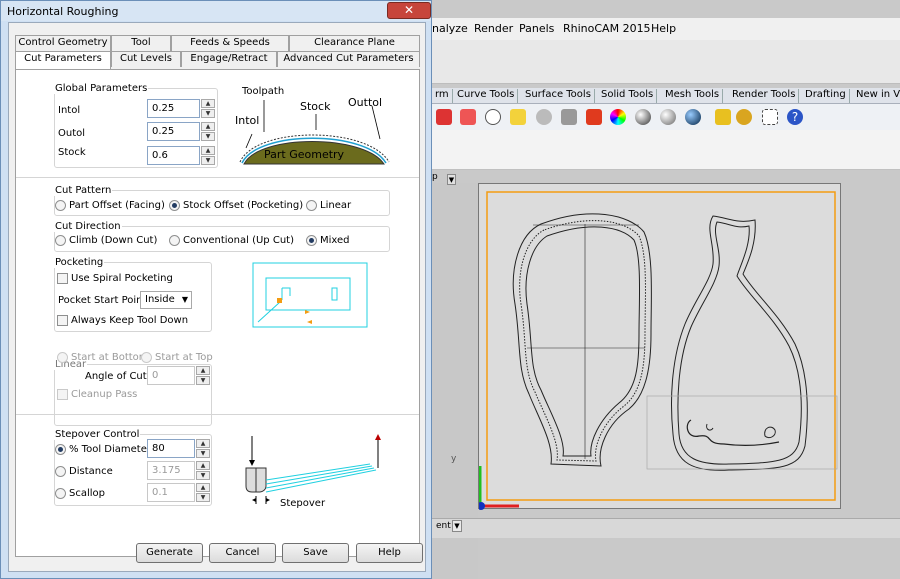  Describe the element at coordinates (493, 117) in the screenshot. I see `circle-point-icon` at that location.